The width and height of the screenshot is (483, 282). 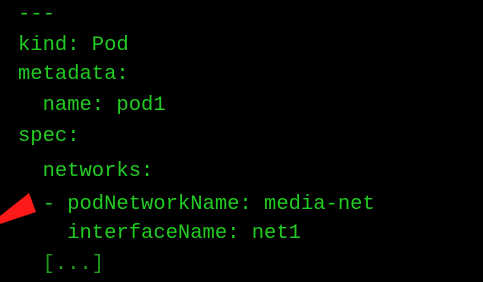 What do you see at coordinates (73, 74) in the screenshot?
I see `yaml-metadata-line: metadata:` at bounding box center [73, 74].